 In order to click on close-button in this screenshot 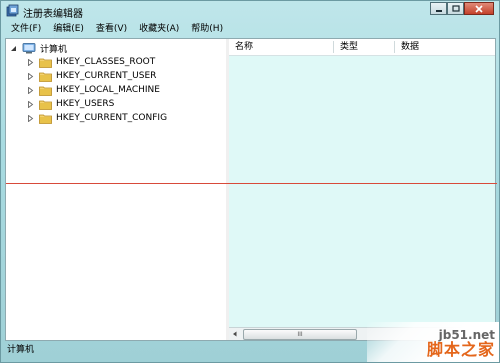, I will do `click(479, 8)`.